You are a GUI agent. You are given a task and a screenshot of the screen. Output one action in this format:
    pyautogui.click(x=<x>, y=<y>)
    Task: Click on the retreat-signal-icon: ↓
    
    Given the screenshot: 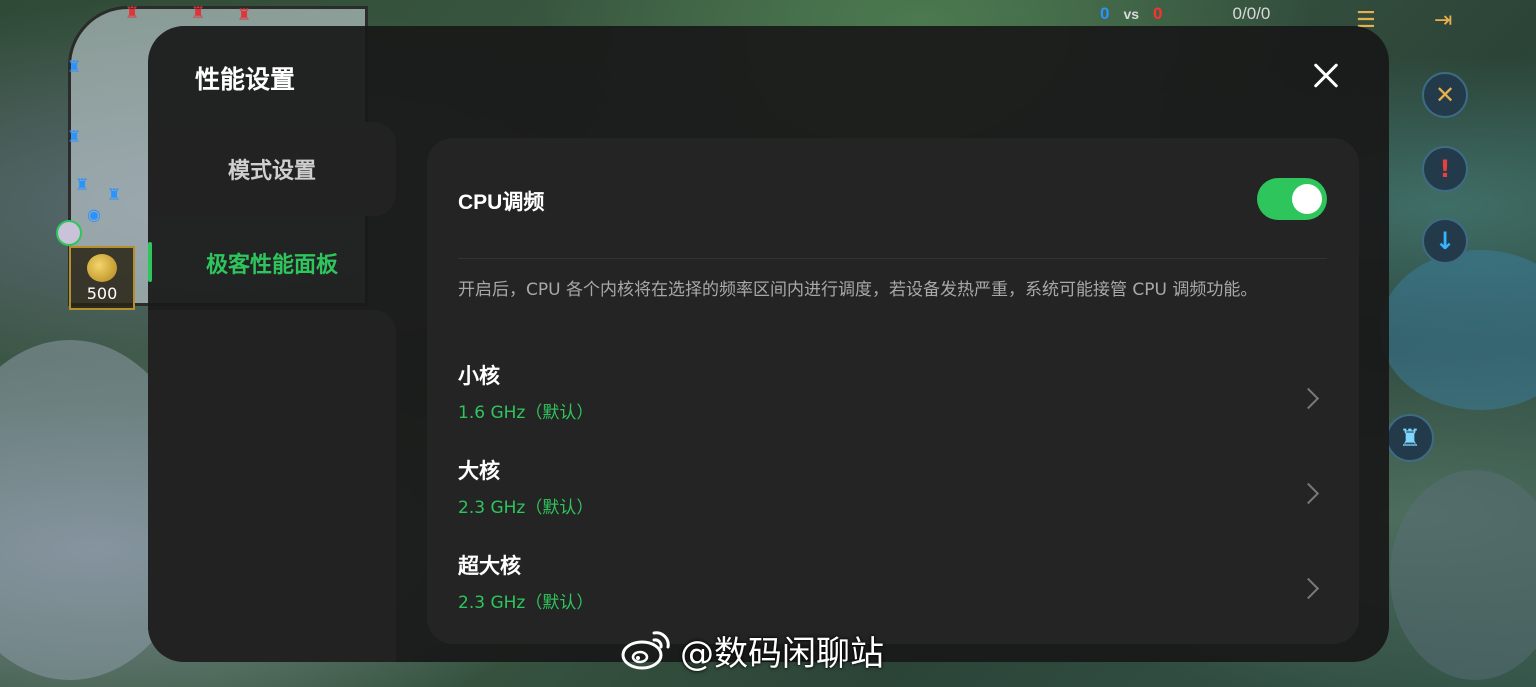 What is the action you would take?
    pyautogui.click(x=1445, y=241)
    